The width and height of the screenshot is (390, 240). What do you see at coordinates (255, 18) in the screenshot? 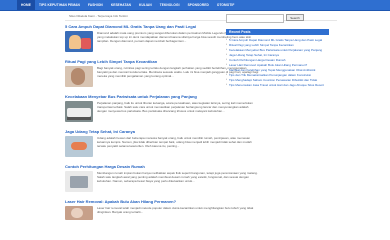
I see `search-input` at bounding box center [255, 18].